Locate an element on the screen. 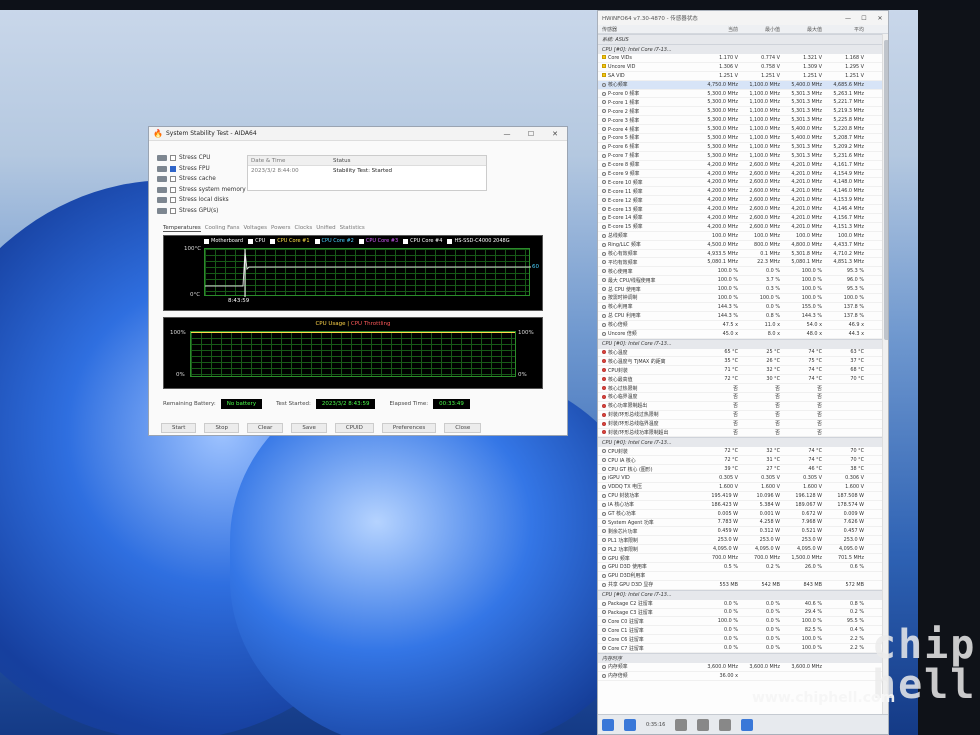  stress-option: Stress CPU is located at coordinates (202, 158).